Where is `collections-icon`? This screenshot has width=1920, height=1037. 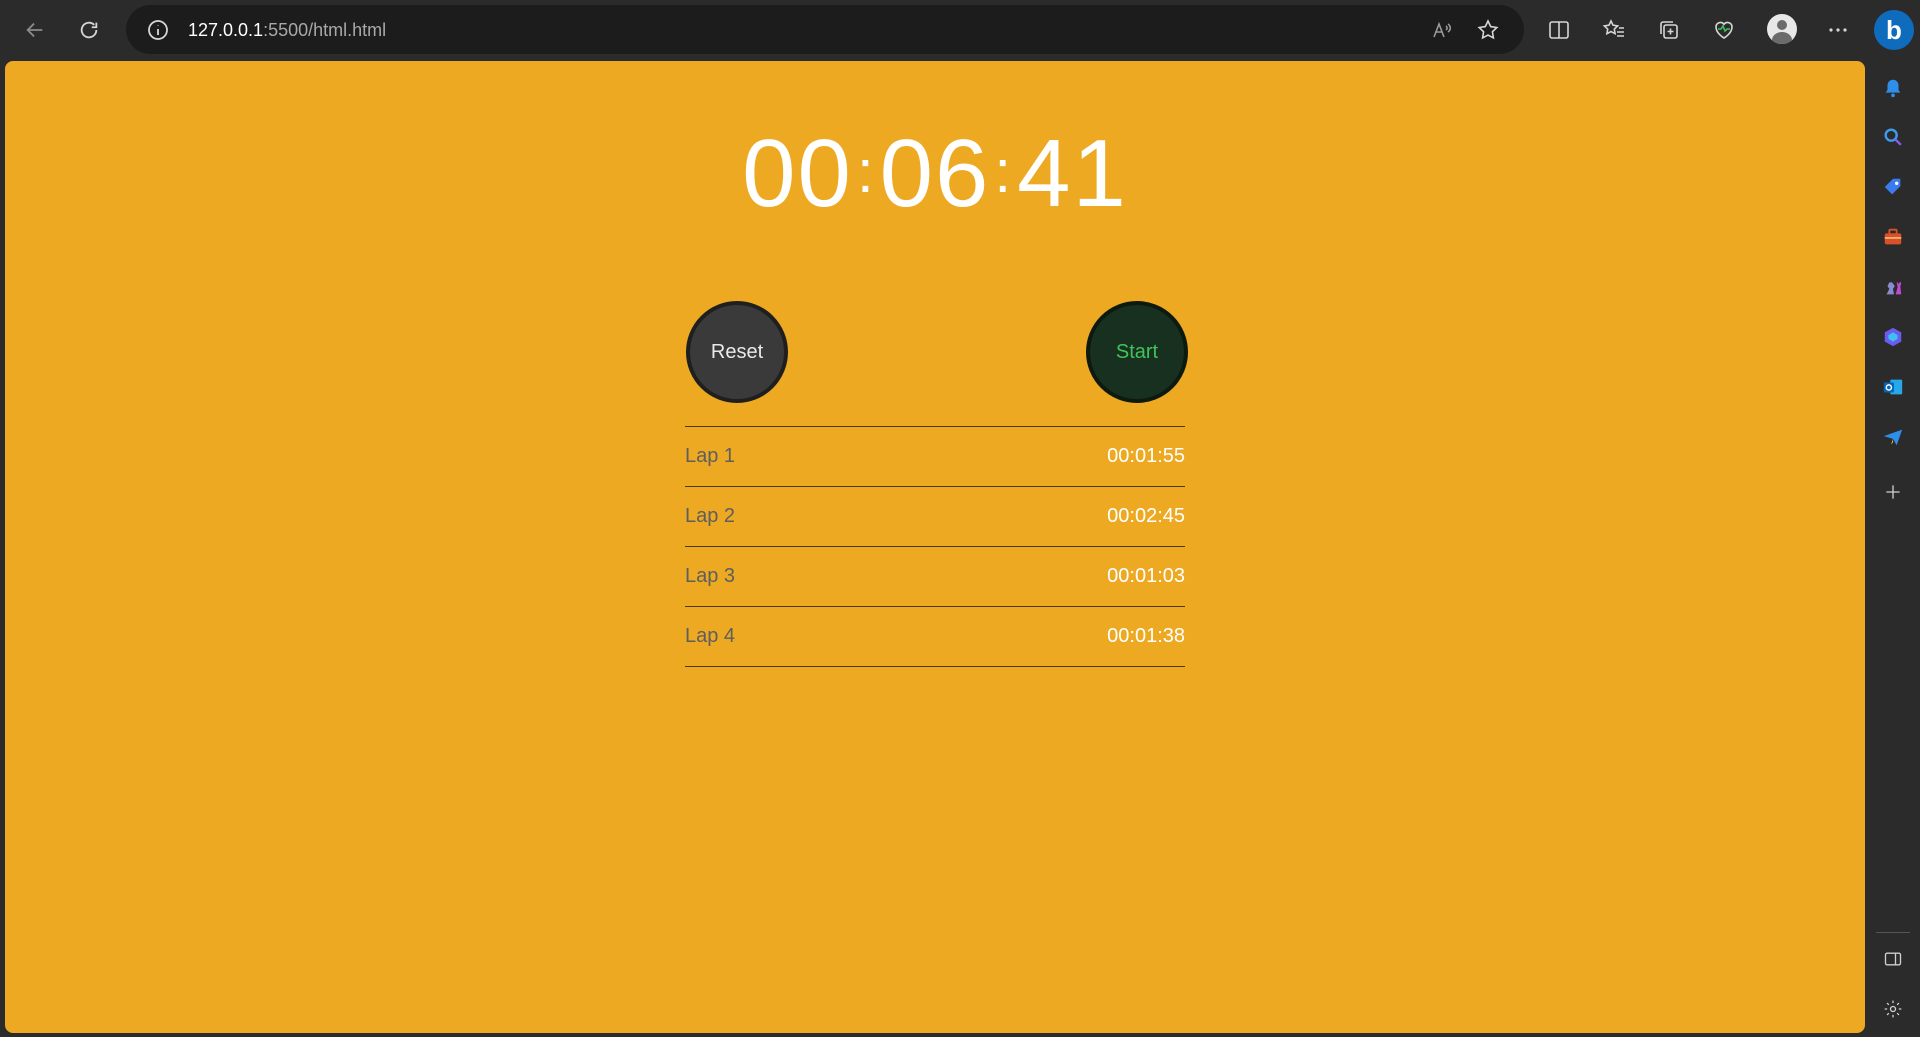 collections-icon is located at coordinates (1669, 30).